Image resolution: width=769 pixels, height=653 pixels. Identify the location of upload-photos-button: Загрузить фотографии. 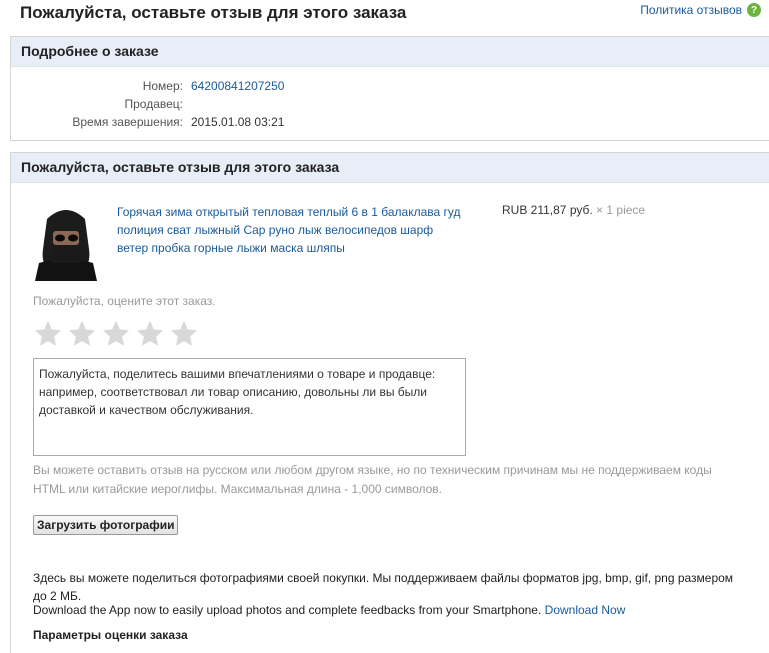
(106, 525).